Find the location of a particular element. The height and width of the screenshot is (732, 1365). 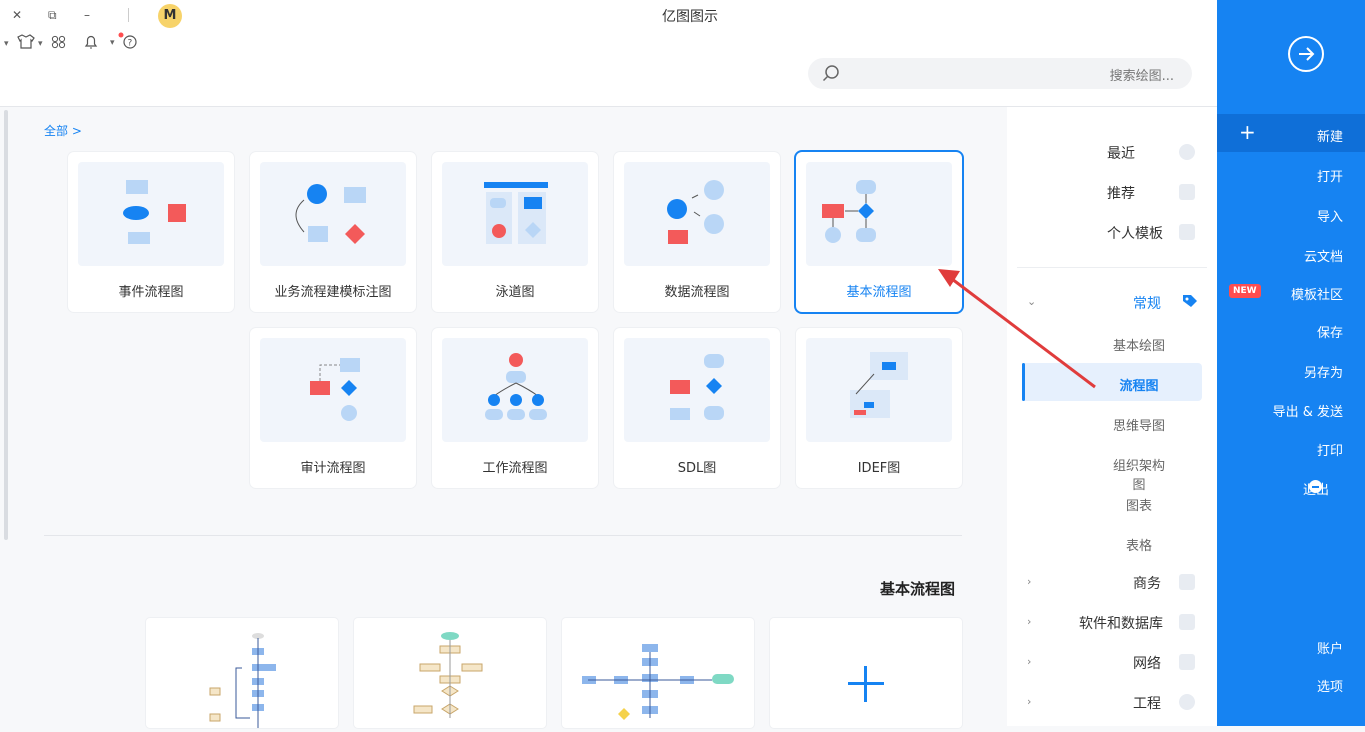

back-arrow-icon is located at coordinates (1306, 54).